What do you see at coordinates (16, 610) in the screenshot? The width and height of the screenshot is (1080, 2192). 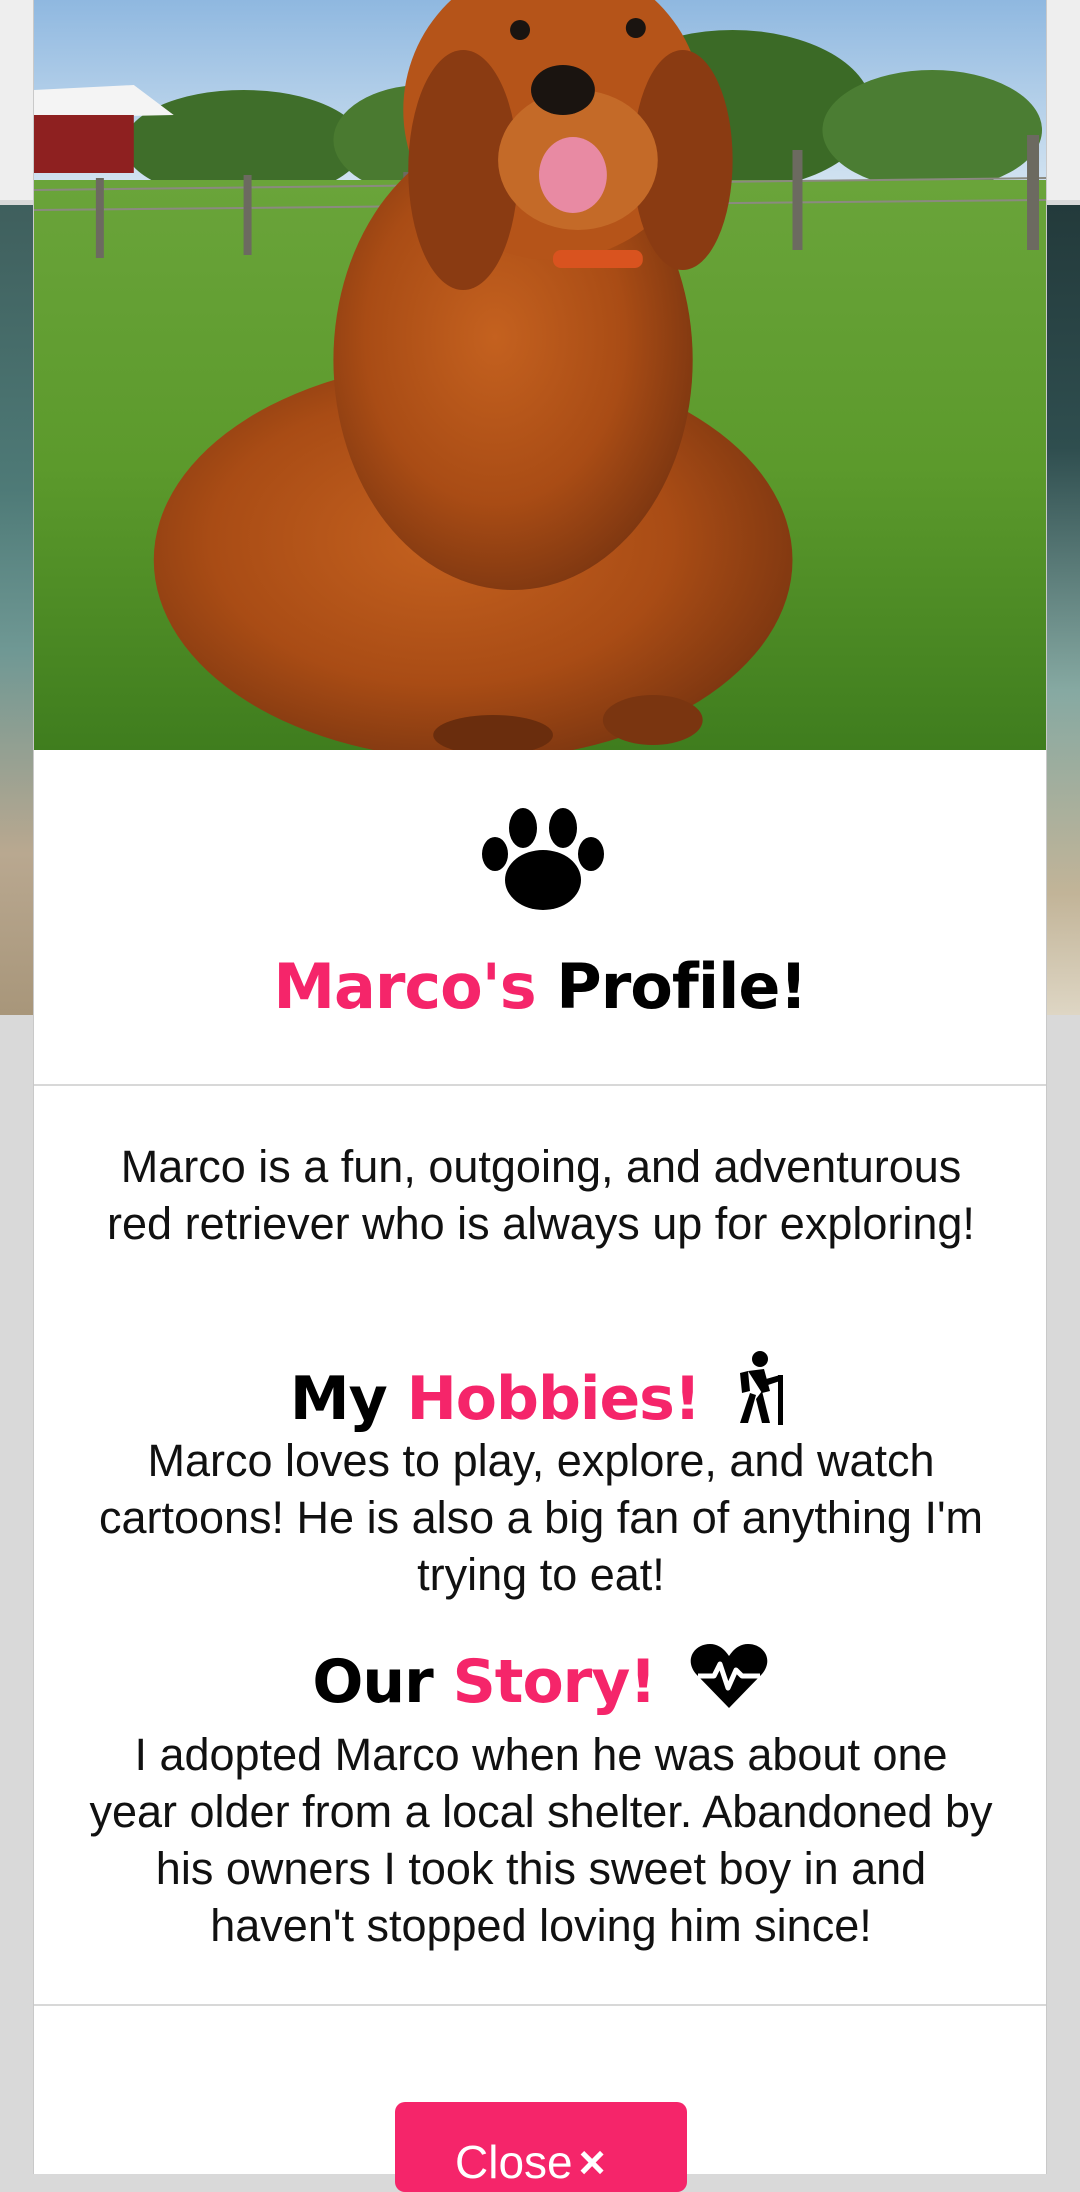 I see `background-photo-left` at bounding box center [16, 610].